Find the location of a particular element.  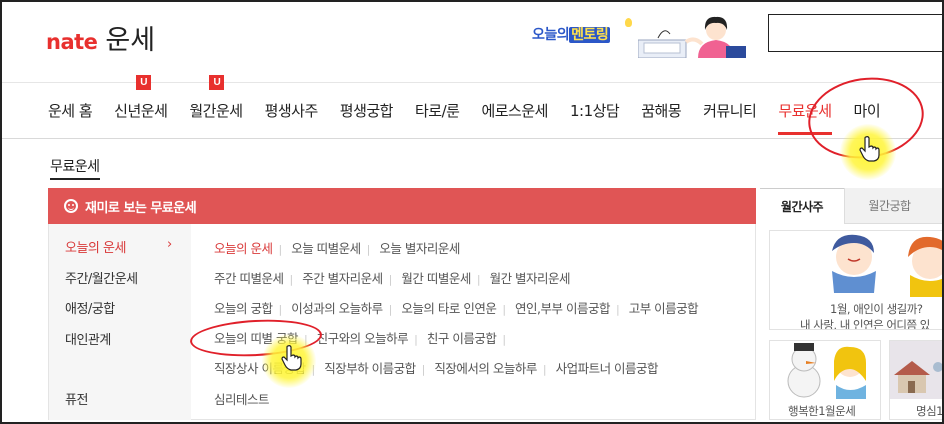

nav-item-tarot: 타로/룬 is located at coordinates (437, 110).